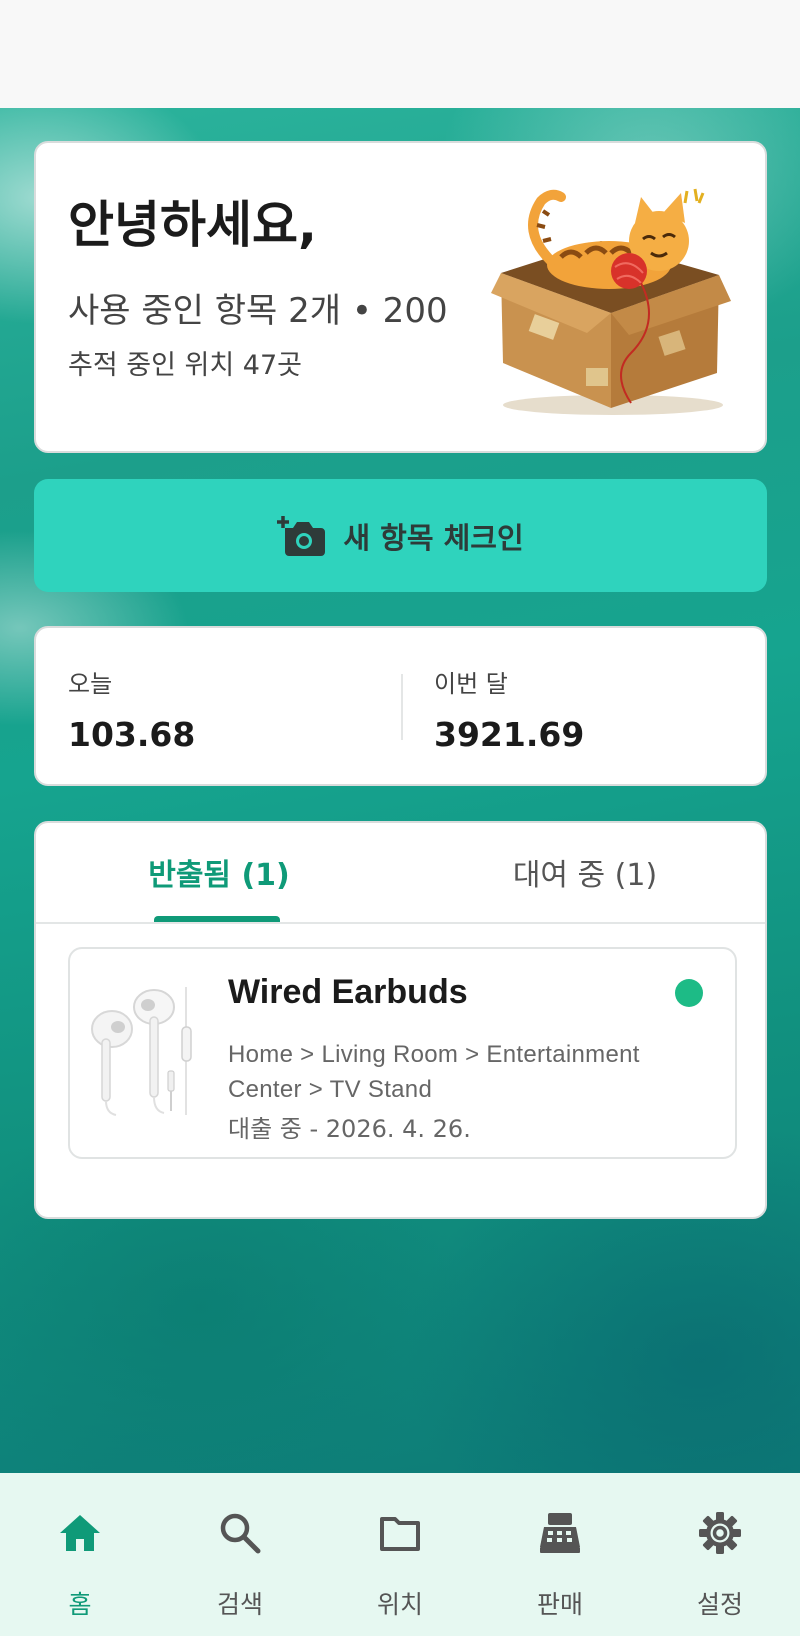 This screenshot has width=800, height=1636. Describe the element at coordinates (400, 923) in the screenshot. I see `tabs-divider` at that location.